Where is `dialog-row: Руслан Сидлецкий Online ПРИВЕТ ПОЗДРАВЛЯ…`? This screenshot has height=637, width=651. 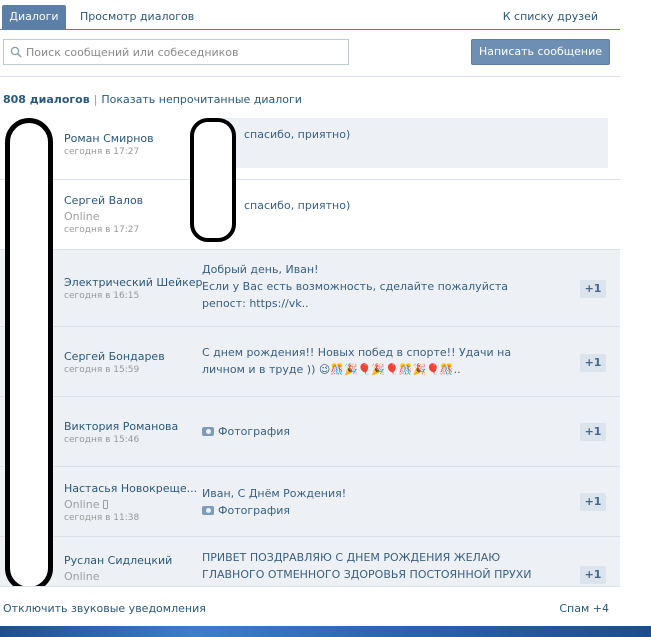
dialog-row: Руслан Сидлецкий Online ПРИВЕТ ПОЗДРАВЛЯ… is located at coordinates (310, 561).